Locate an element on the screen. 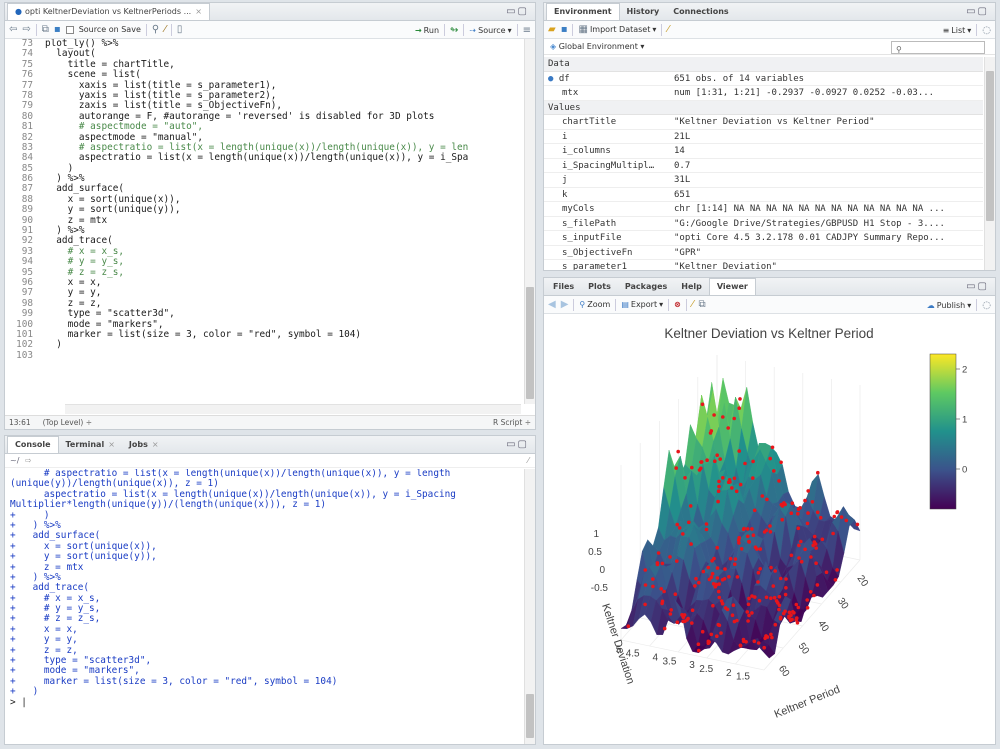 The image size is (1000, 749). tab-history: History is located at coordinates (643, 11).